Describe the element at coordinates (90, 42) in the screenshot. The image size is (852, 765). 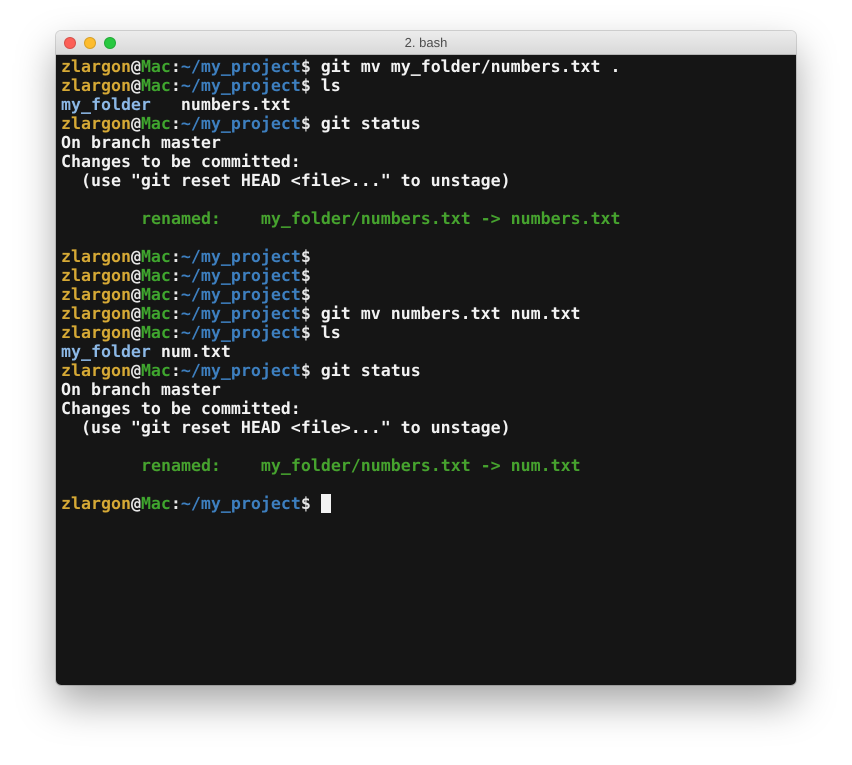
I see `minimize-button` at that location.